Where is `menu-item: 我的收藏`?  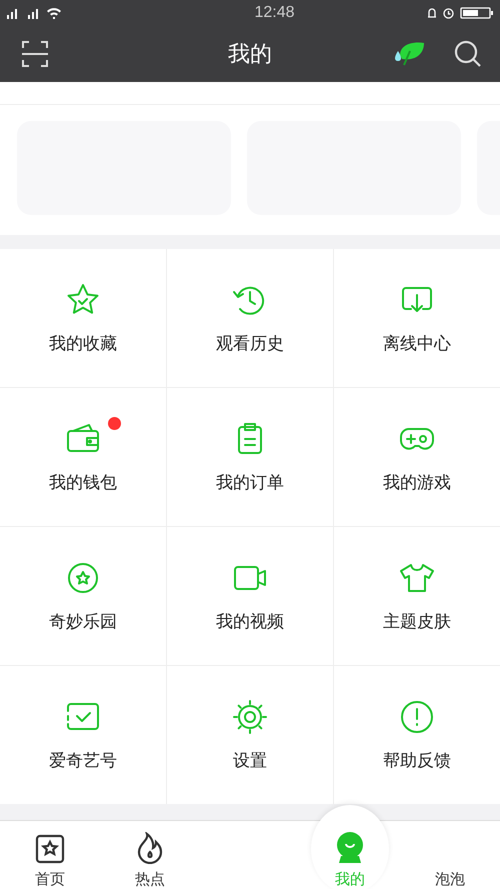
menu-item: 我的收藏 is located at coordinates (83, 318).